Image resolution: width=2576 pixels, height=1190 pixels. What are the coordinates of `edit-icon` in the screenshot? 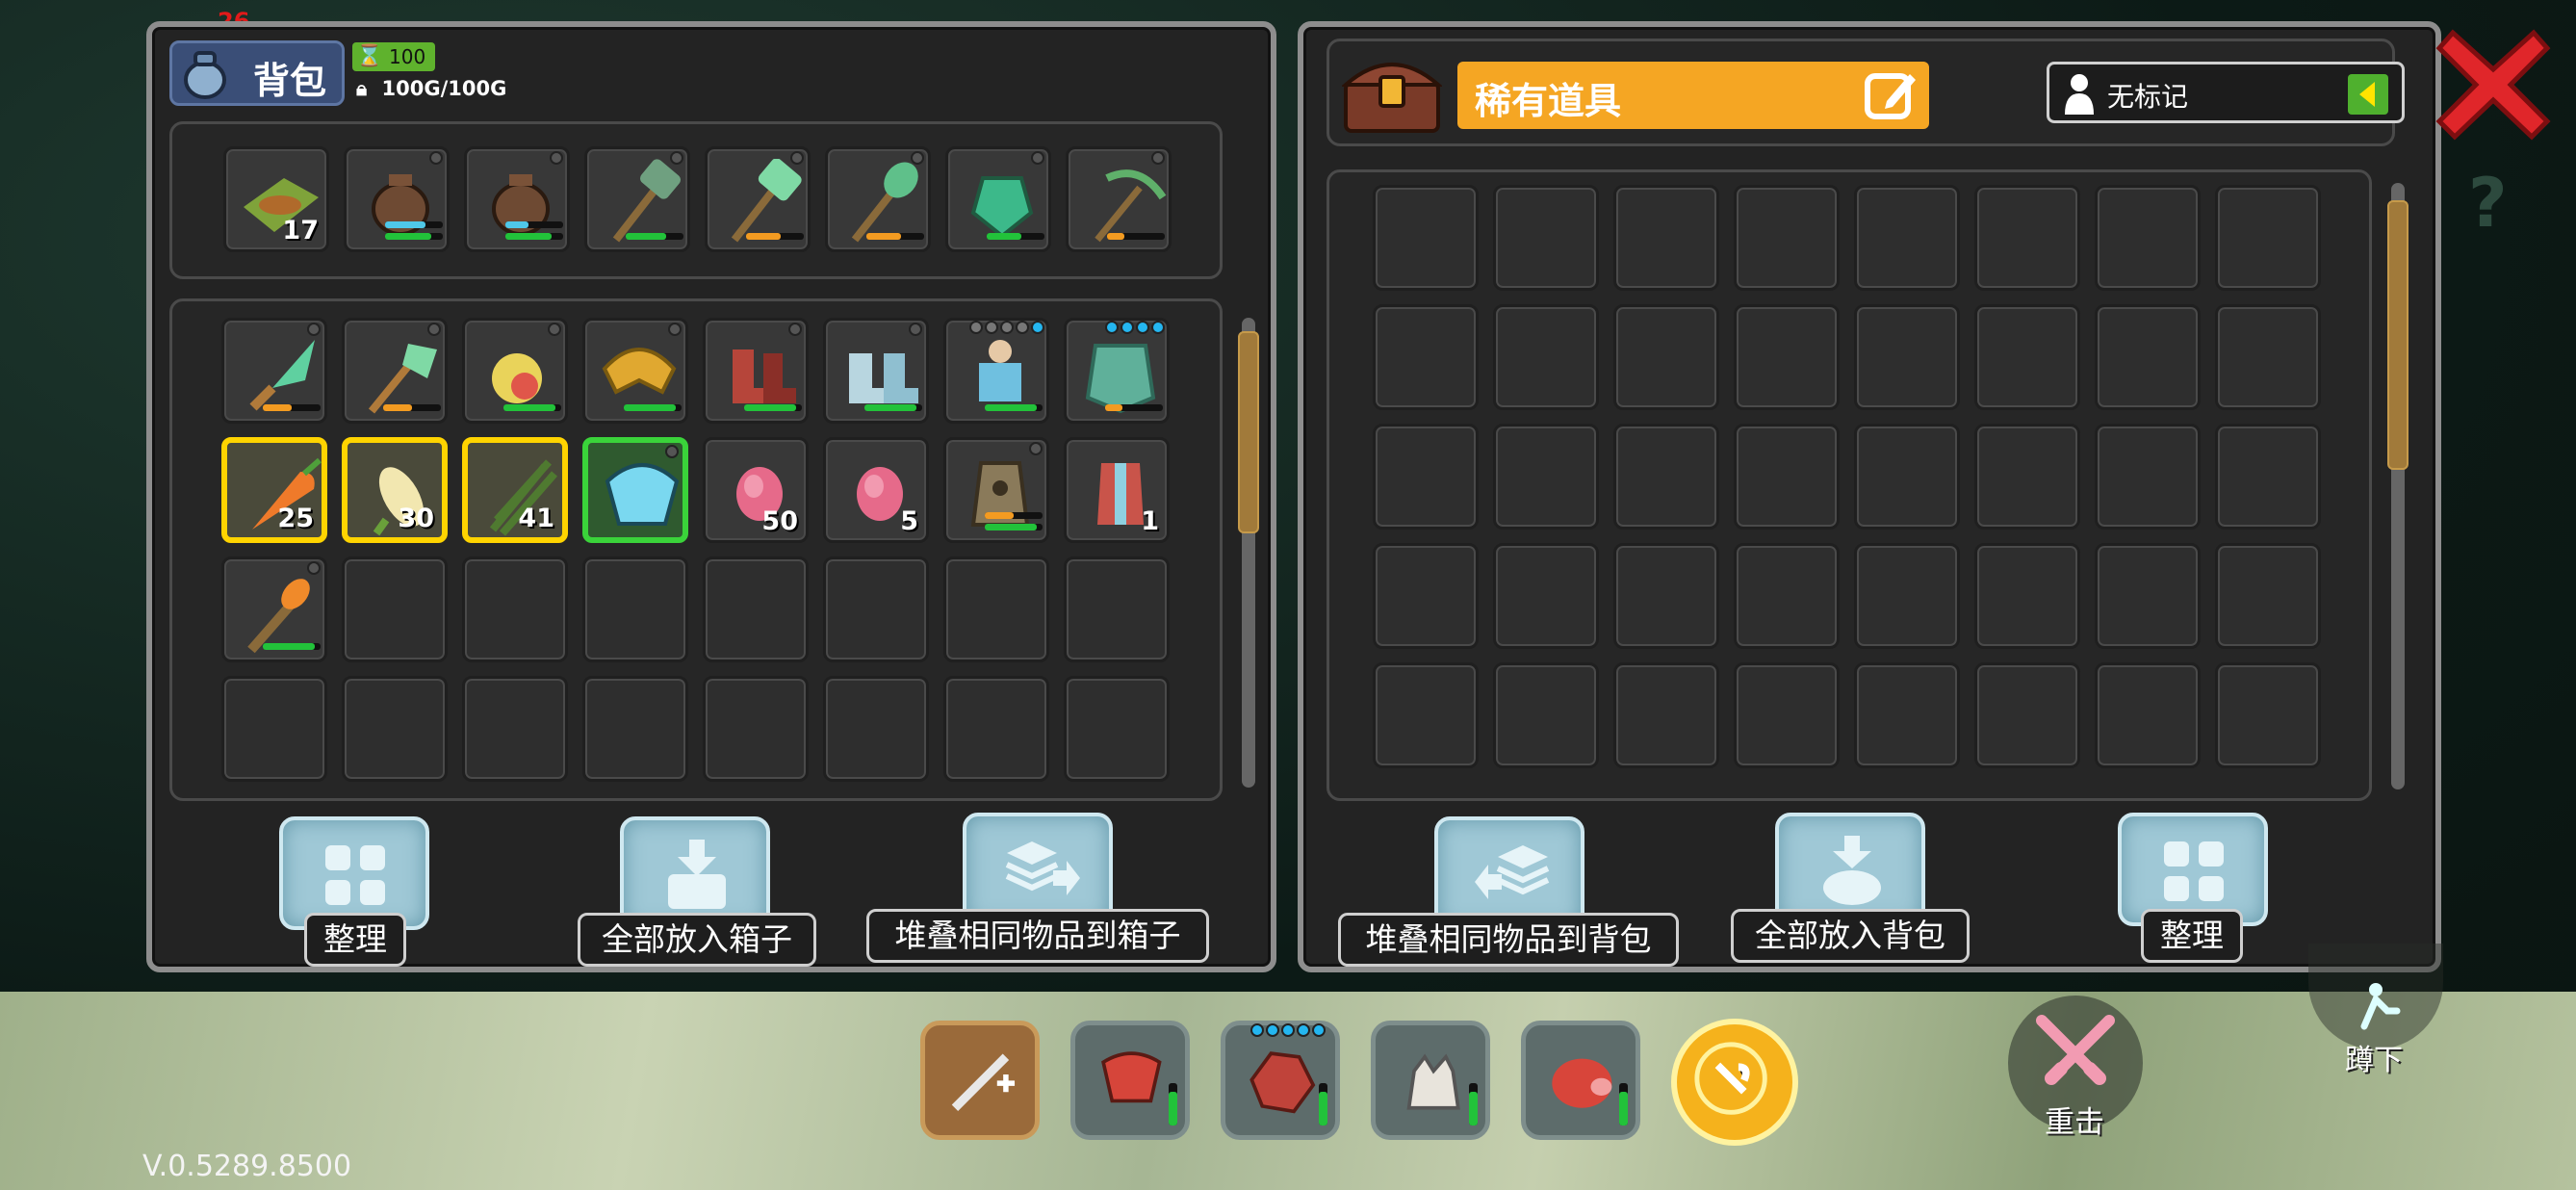 It's located at (1891, 95).